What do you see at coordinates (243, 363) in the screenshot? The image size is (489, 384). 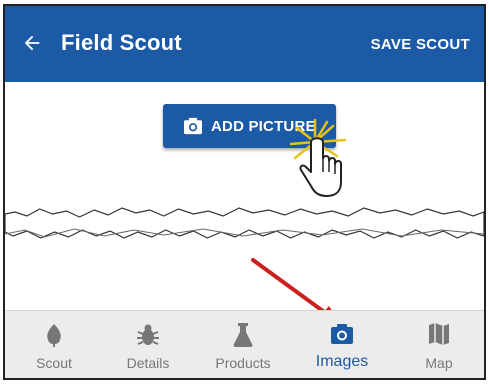 I see `nav-label-products: Products` at bounding box center [243, 363].